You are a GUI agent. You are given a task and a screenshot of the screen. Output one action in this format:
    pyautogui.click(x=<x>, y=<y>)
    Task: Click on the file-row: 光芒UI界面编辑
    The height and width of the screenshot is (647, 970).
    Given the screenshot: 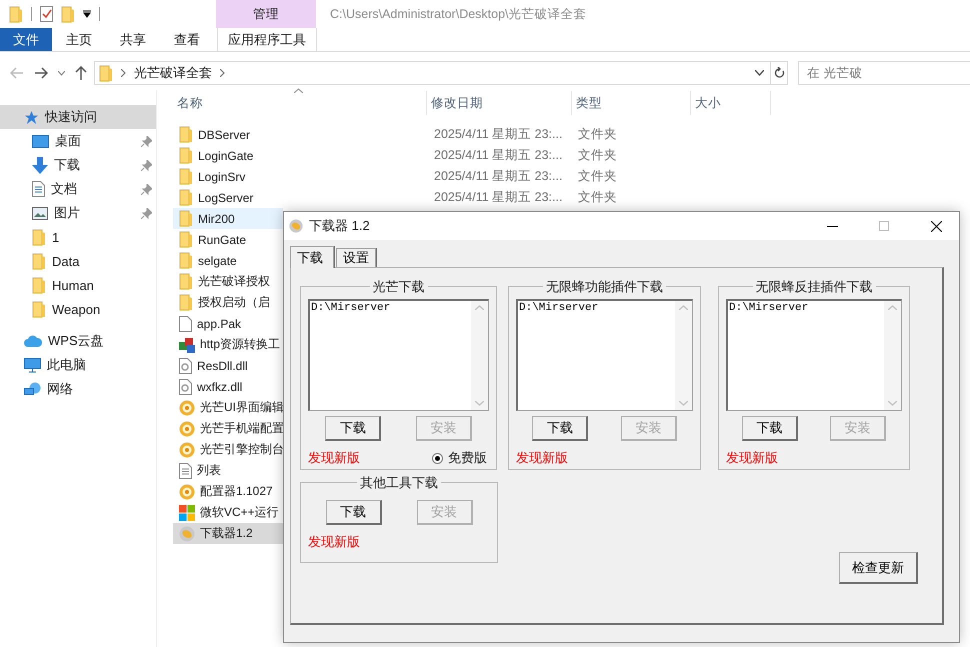 What is the action you would take?
    pyautogui.click(x=228, y=407)
    